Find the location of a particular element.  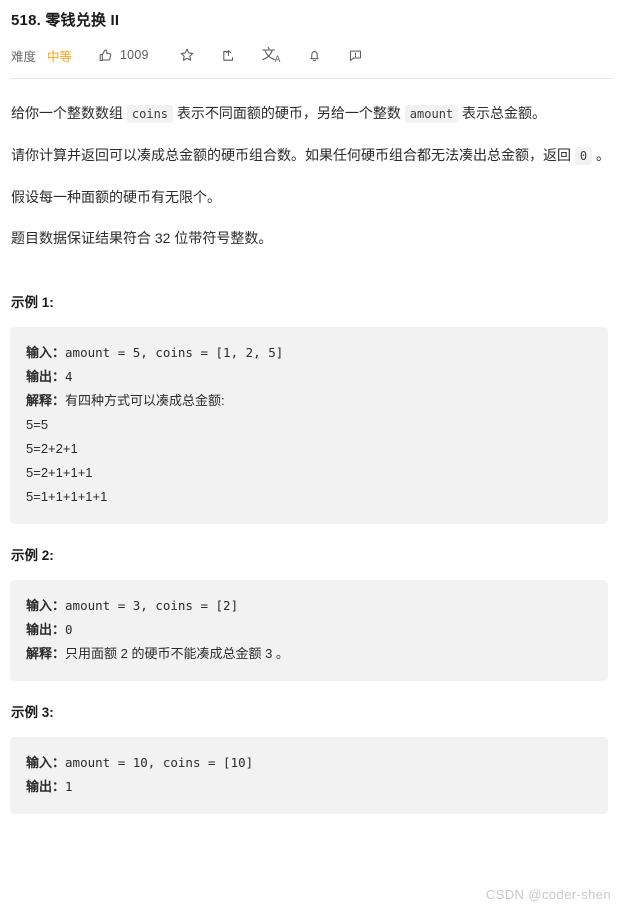

translate-glyph-sub: A is located at coordinates (277, 60).